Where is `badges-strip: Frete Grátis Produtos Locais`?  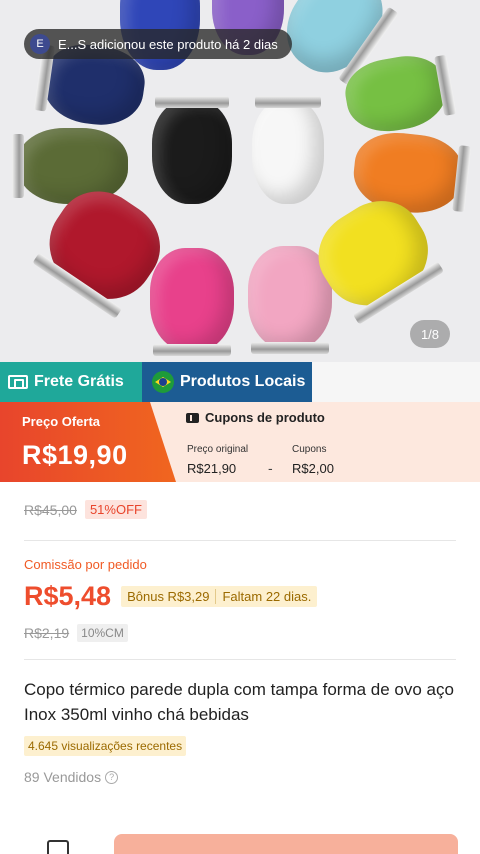 badges-strip: Frete Grátis Produtos Locais is located at coordinates (240, 382).